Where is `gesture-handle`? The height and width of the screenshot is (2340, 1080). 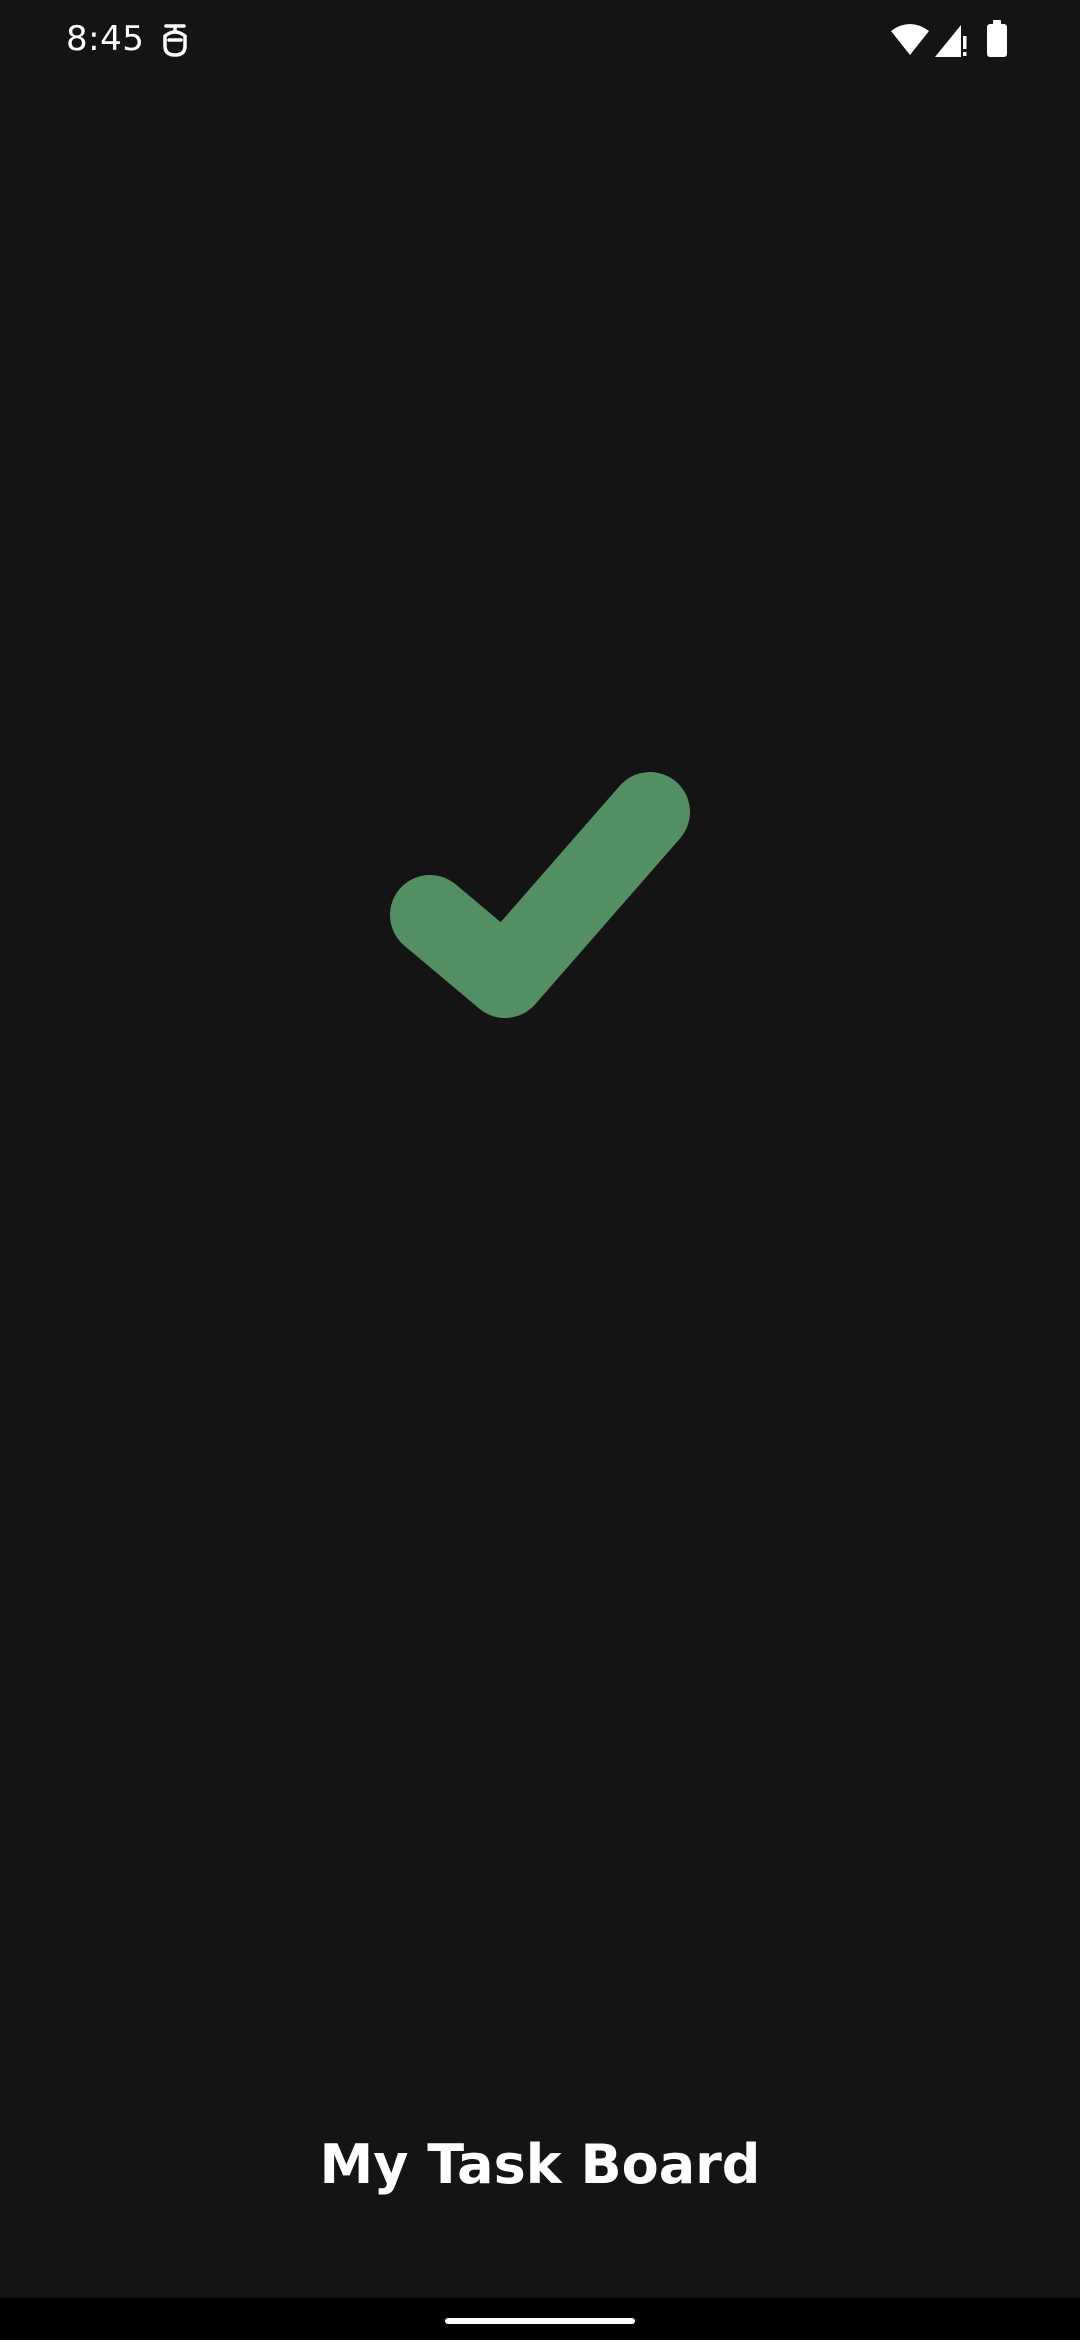 gesture-handle is located at coordinates (540, 2321).